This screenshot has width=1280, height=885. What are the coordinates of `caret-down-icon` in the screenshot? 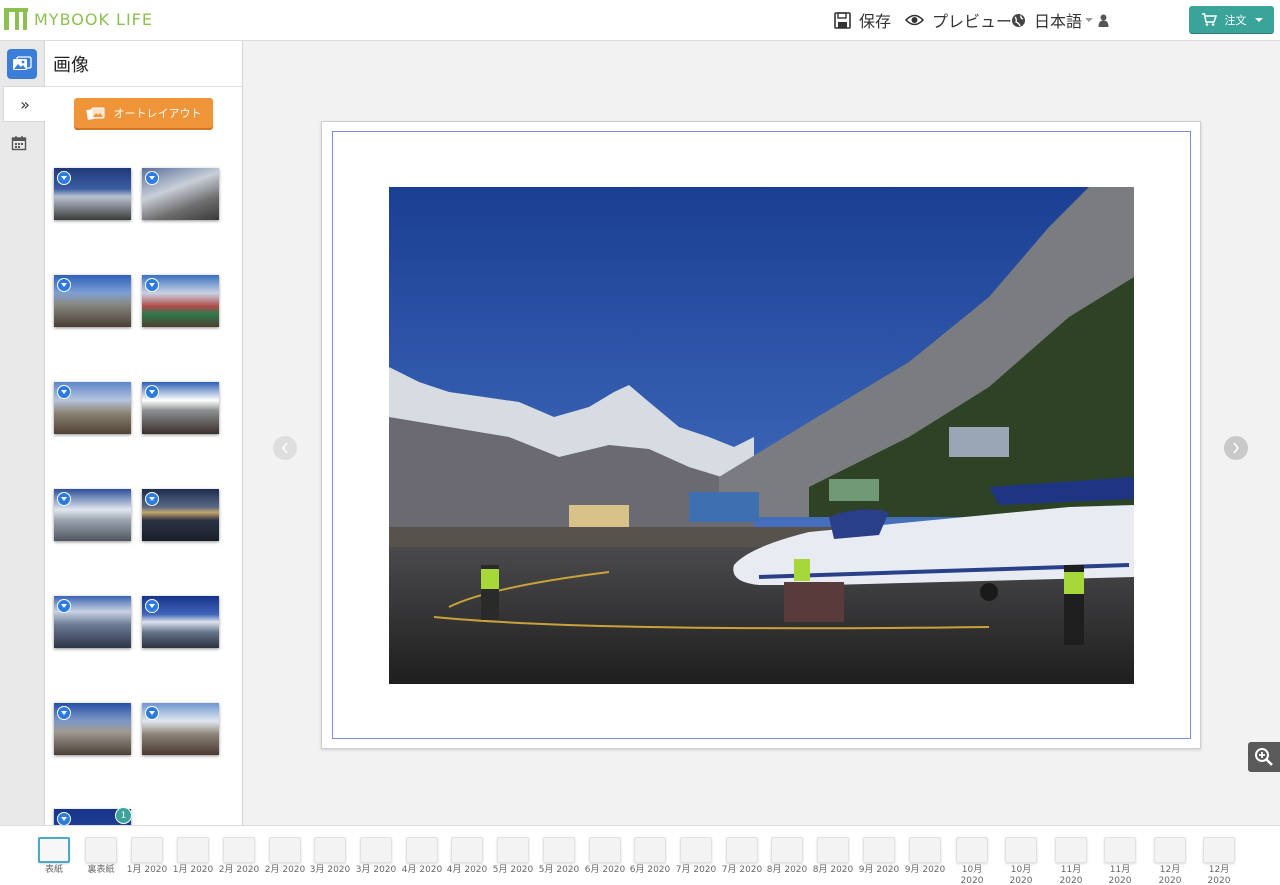 It's located at (1089, 20).